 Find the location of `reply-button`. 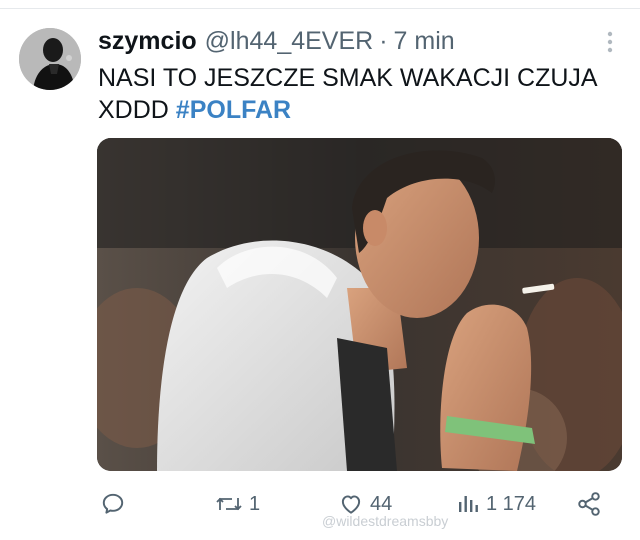

reply-button is located at coordinates (113, 504).